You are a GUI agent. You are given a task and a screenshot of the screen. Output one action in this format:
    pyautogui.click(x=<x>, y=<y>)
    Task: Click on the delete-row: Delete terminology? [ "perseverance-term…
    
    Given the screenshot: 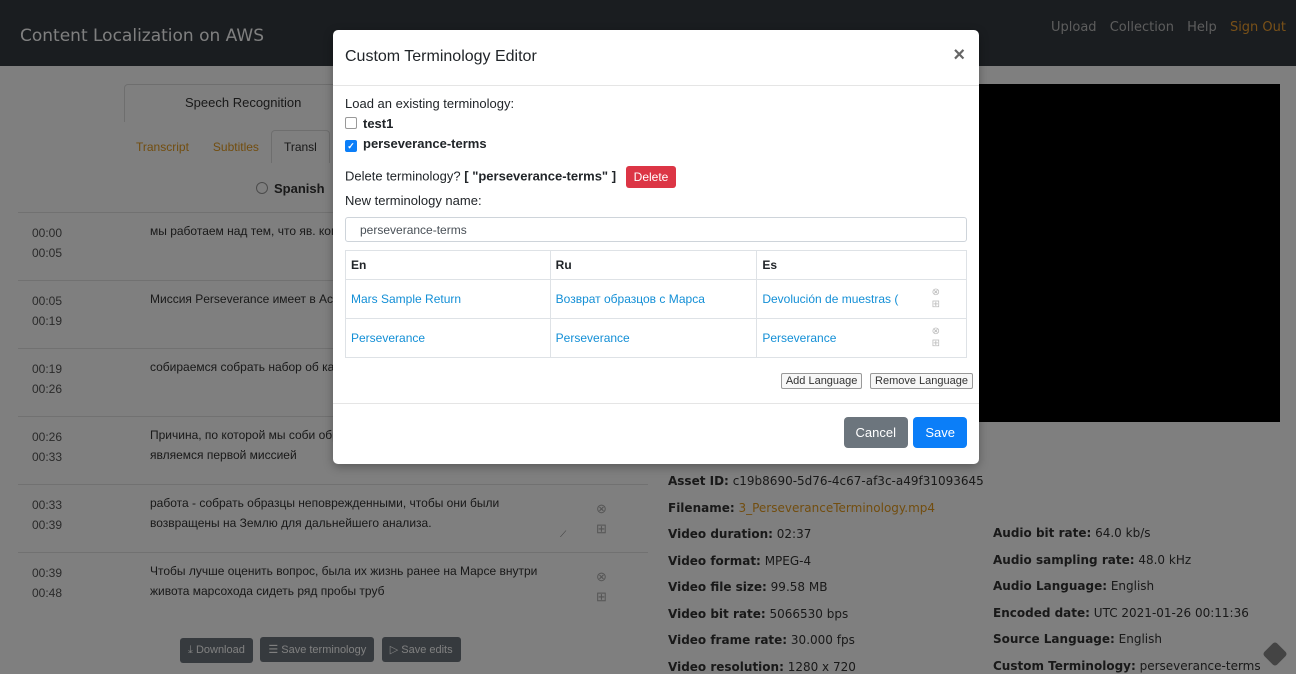 What is the action you would take?
    pyautogui.click(x=511, y=177)
    